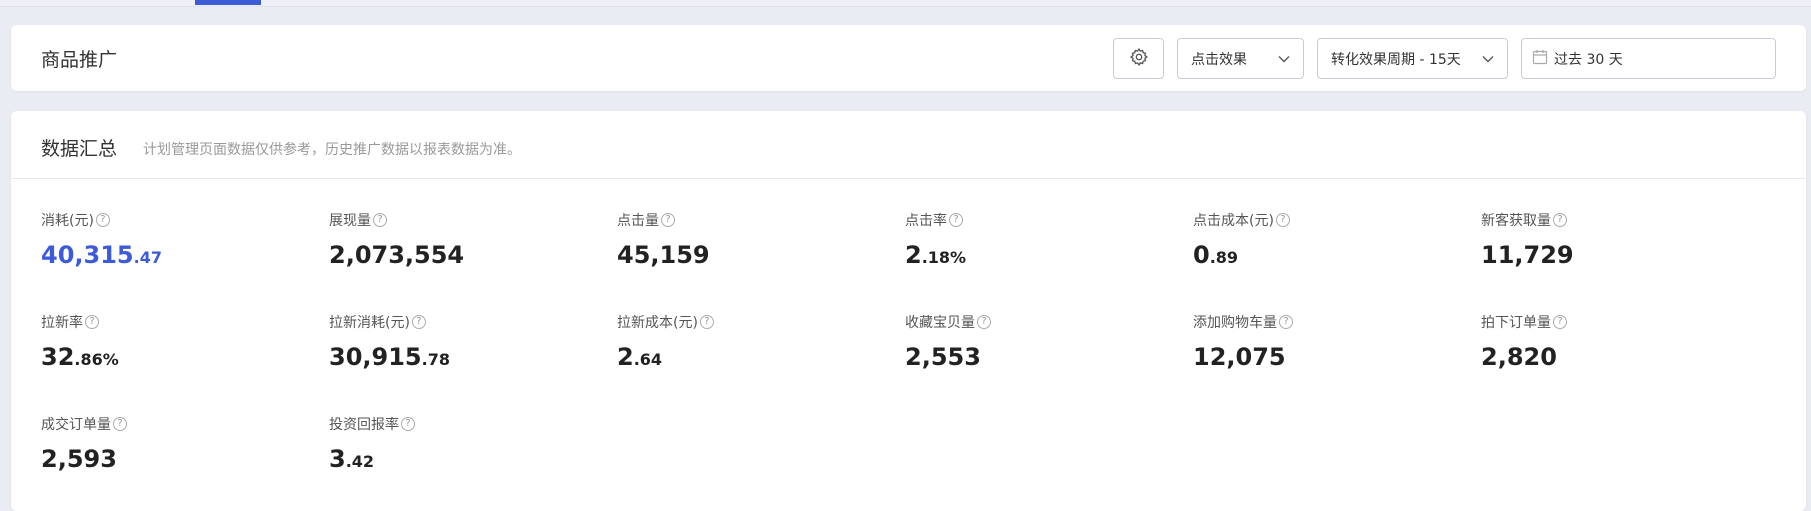 The width and height of the screenshot is (1811, 511). I want to click on metric-tile: 拍下订单量? 2,820, so click(1625, 351).